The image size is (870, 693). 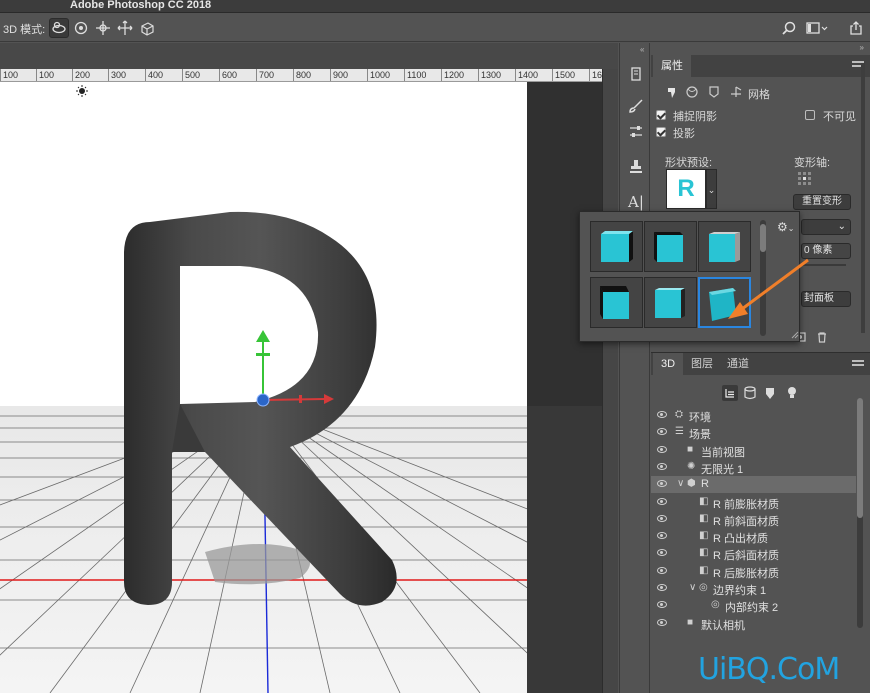 What do you see at coordinates (103, 28) in the screenshot?
I see `drag-3d-icon` at bounding box center [103, 28].